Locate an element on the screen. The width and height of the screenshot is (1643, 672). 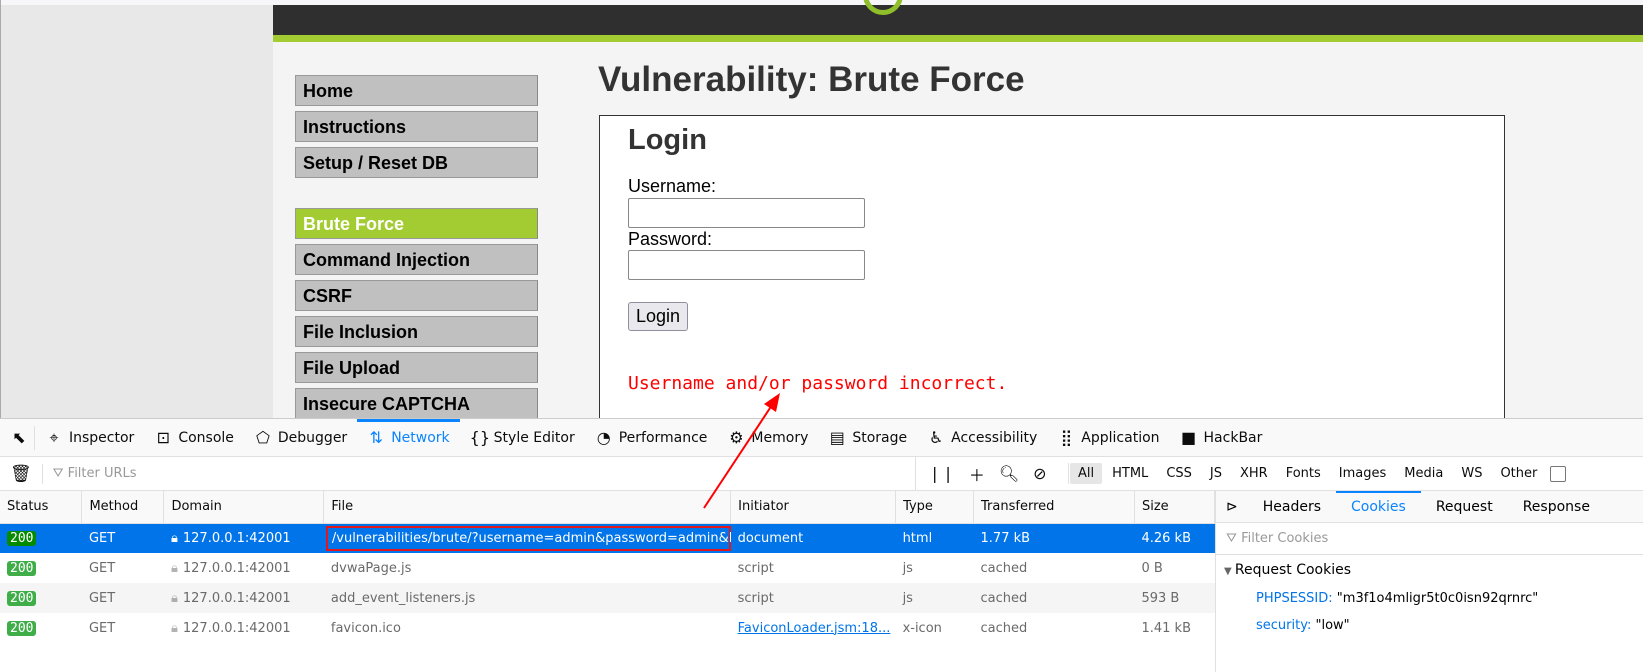
cookie-value: "m3f1o4mligr5t0c0isn92qrnrc" is located at coordinates (1437, 598).